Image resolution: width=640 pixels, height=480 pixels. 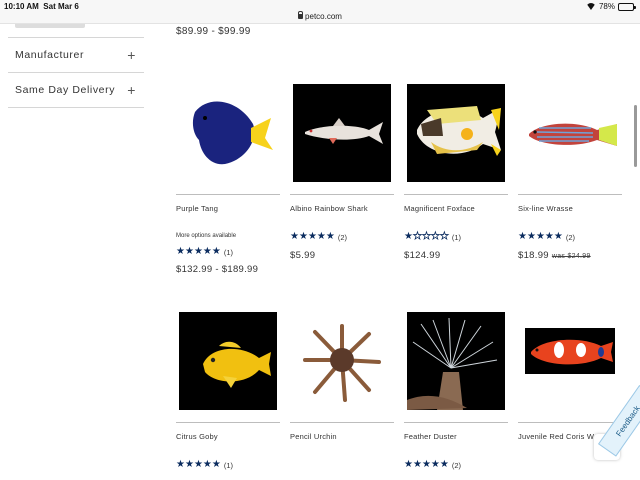 What do you see at coordinates (197, 436) in the screenshot?
I see `product-name: Citrus Goby` at bounding box center [197, 436].